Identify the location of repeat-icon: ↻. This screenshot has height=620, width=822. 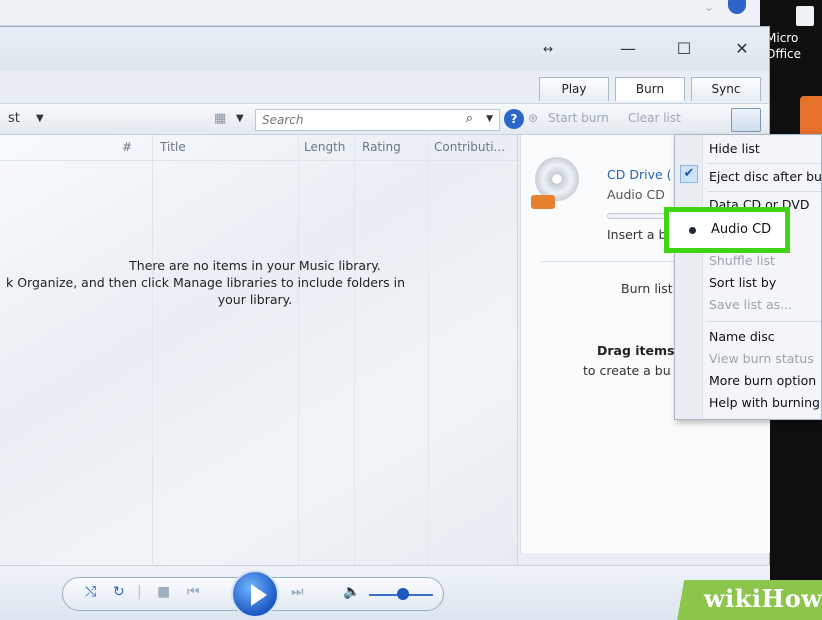
(119, 592).